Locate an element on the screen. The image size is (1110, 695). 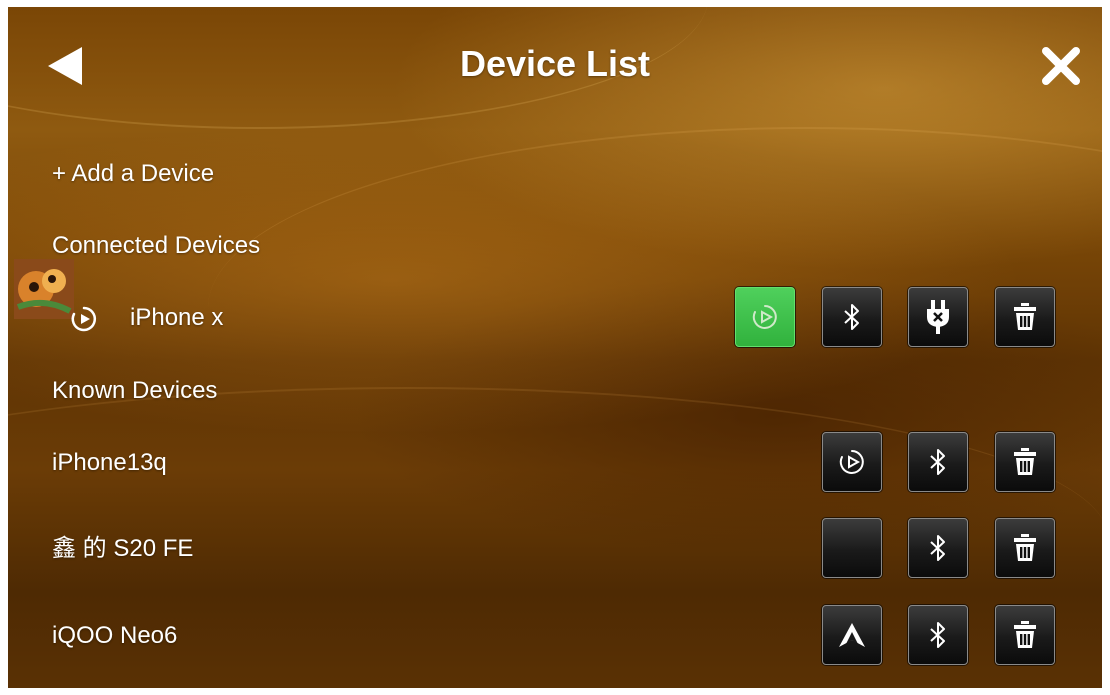
android-auto-icon is located at coordinates (852, 635).